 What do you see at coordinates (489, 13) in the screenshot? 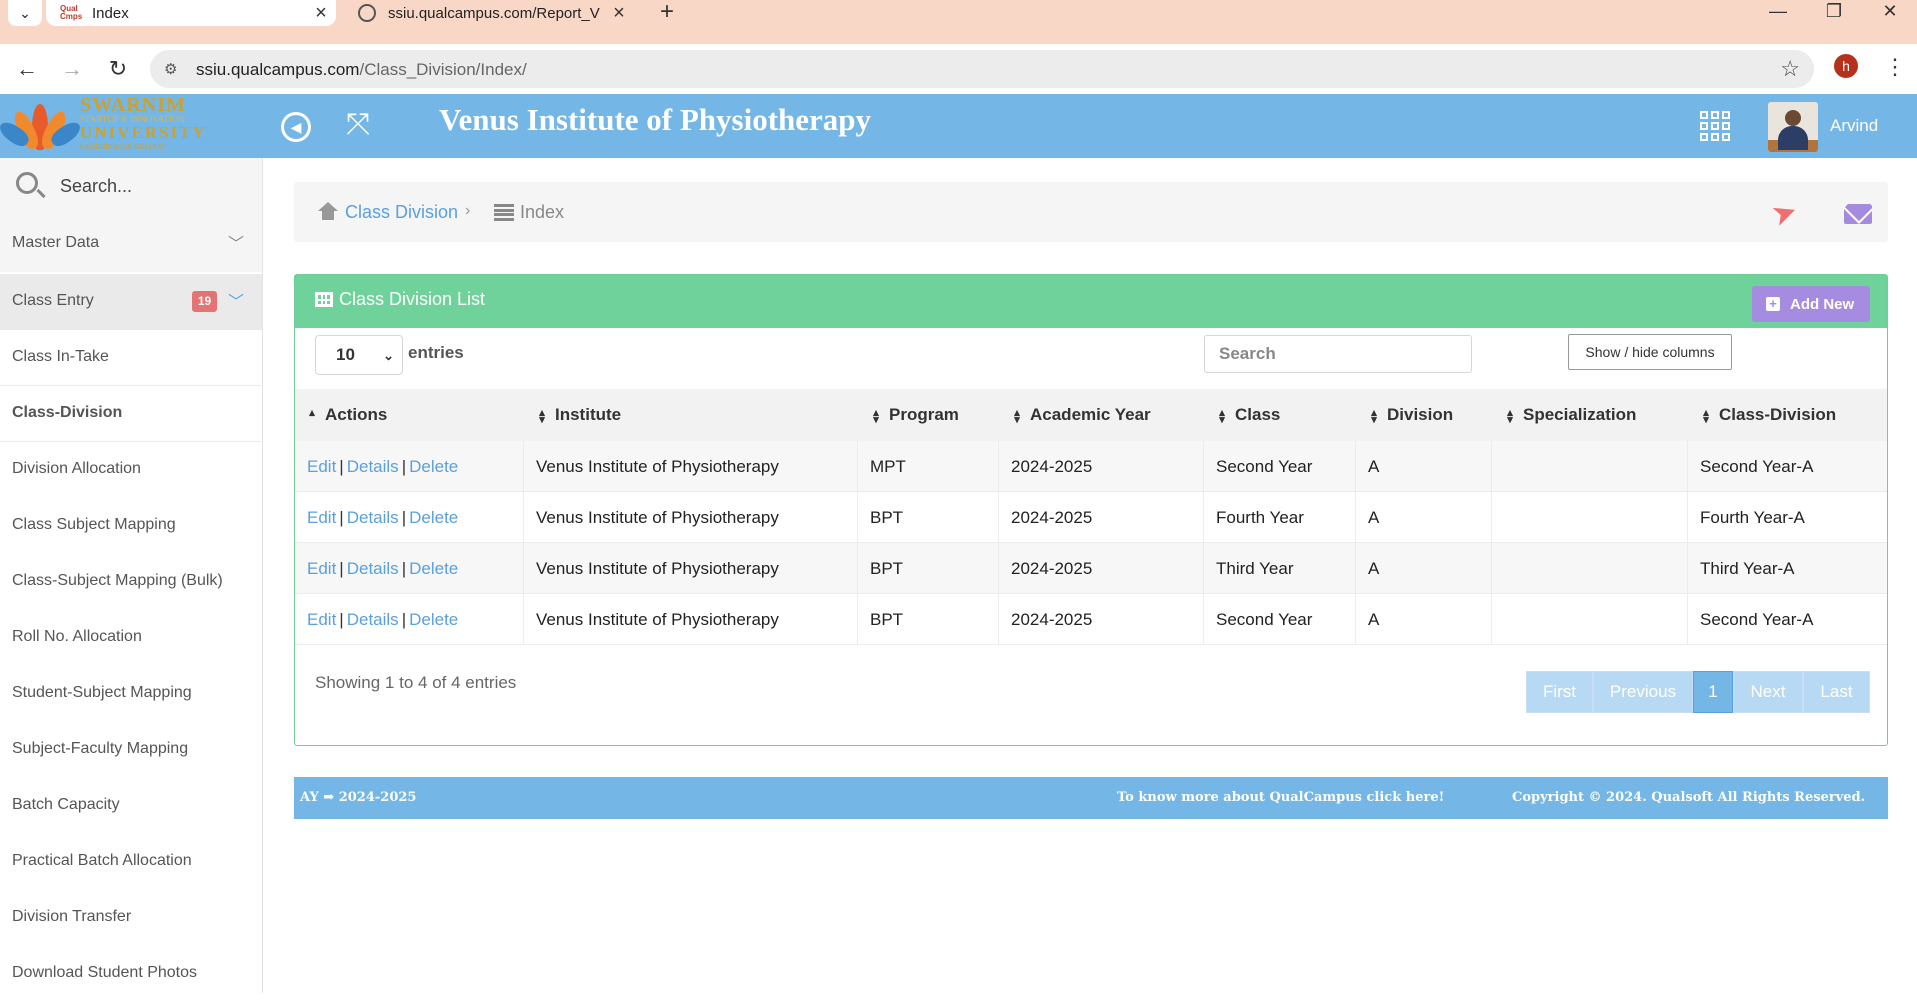
I see `browser-tab-report: ssiu.qualcampus.com/Report_V ×` at bounding box center [489, 13].